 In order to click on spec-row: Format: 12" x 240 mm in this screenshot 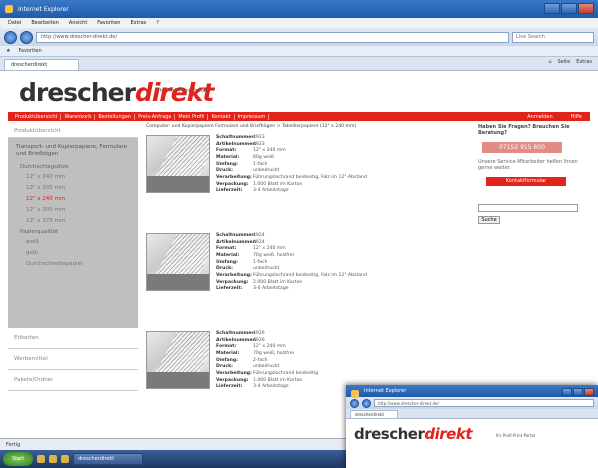, I will do `click(291, 249)`.